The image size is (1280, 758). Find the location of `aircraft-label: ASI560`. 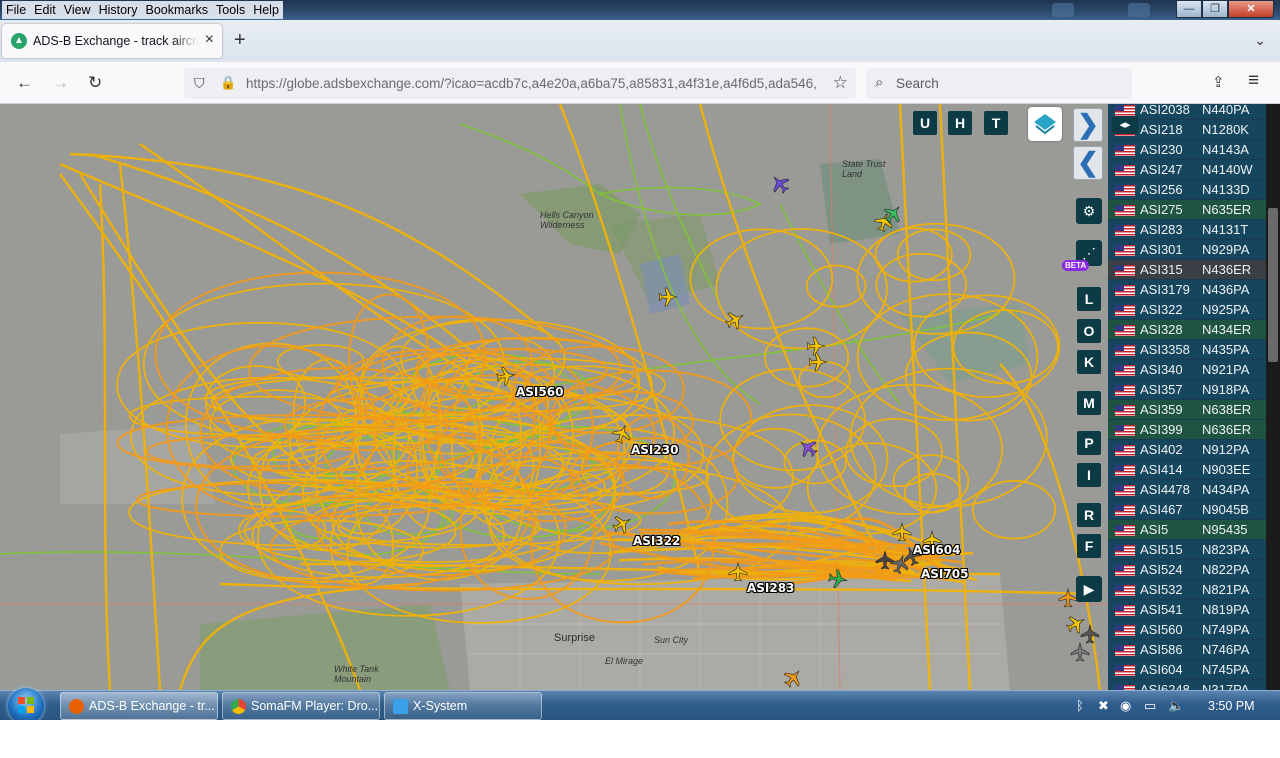

aircraft-label: ASI560 is located at coordinates (539, 392).